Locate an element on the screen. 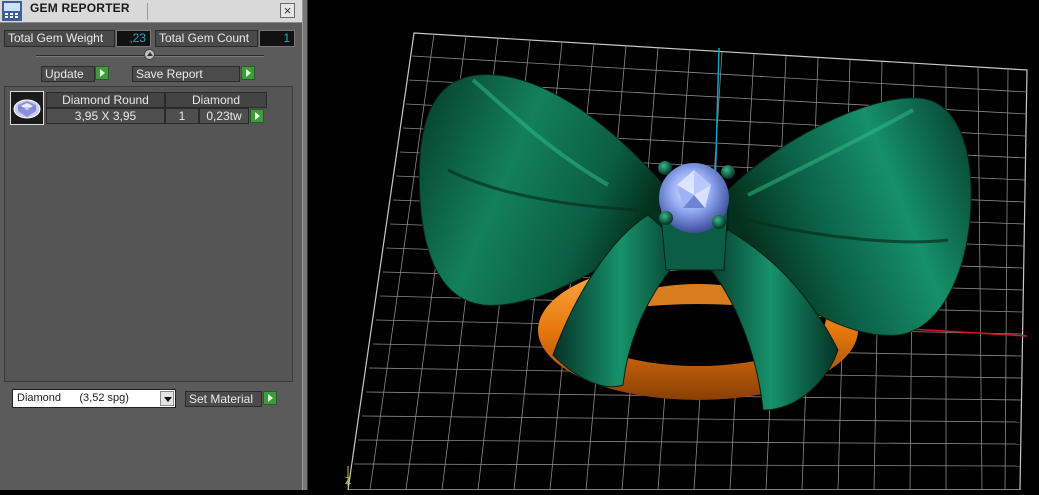  total-gem-count-label: Total Gem Count is located at coordinates (206, 38).